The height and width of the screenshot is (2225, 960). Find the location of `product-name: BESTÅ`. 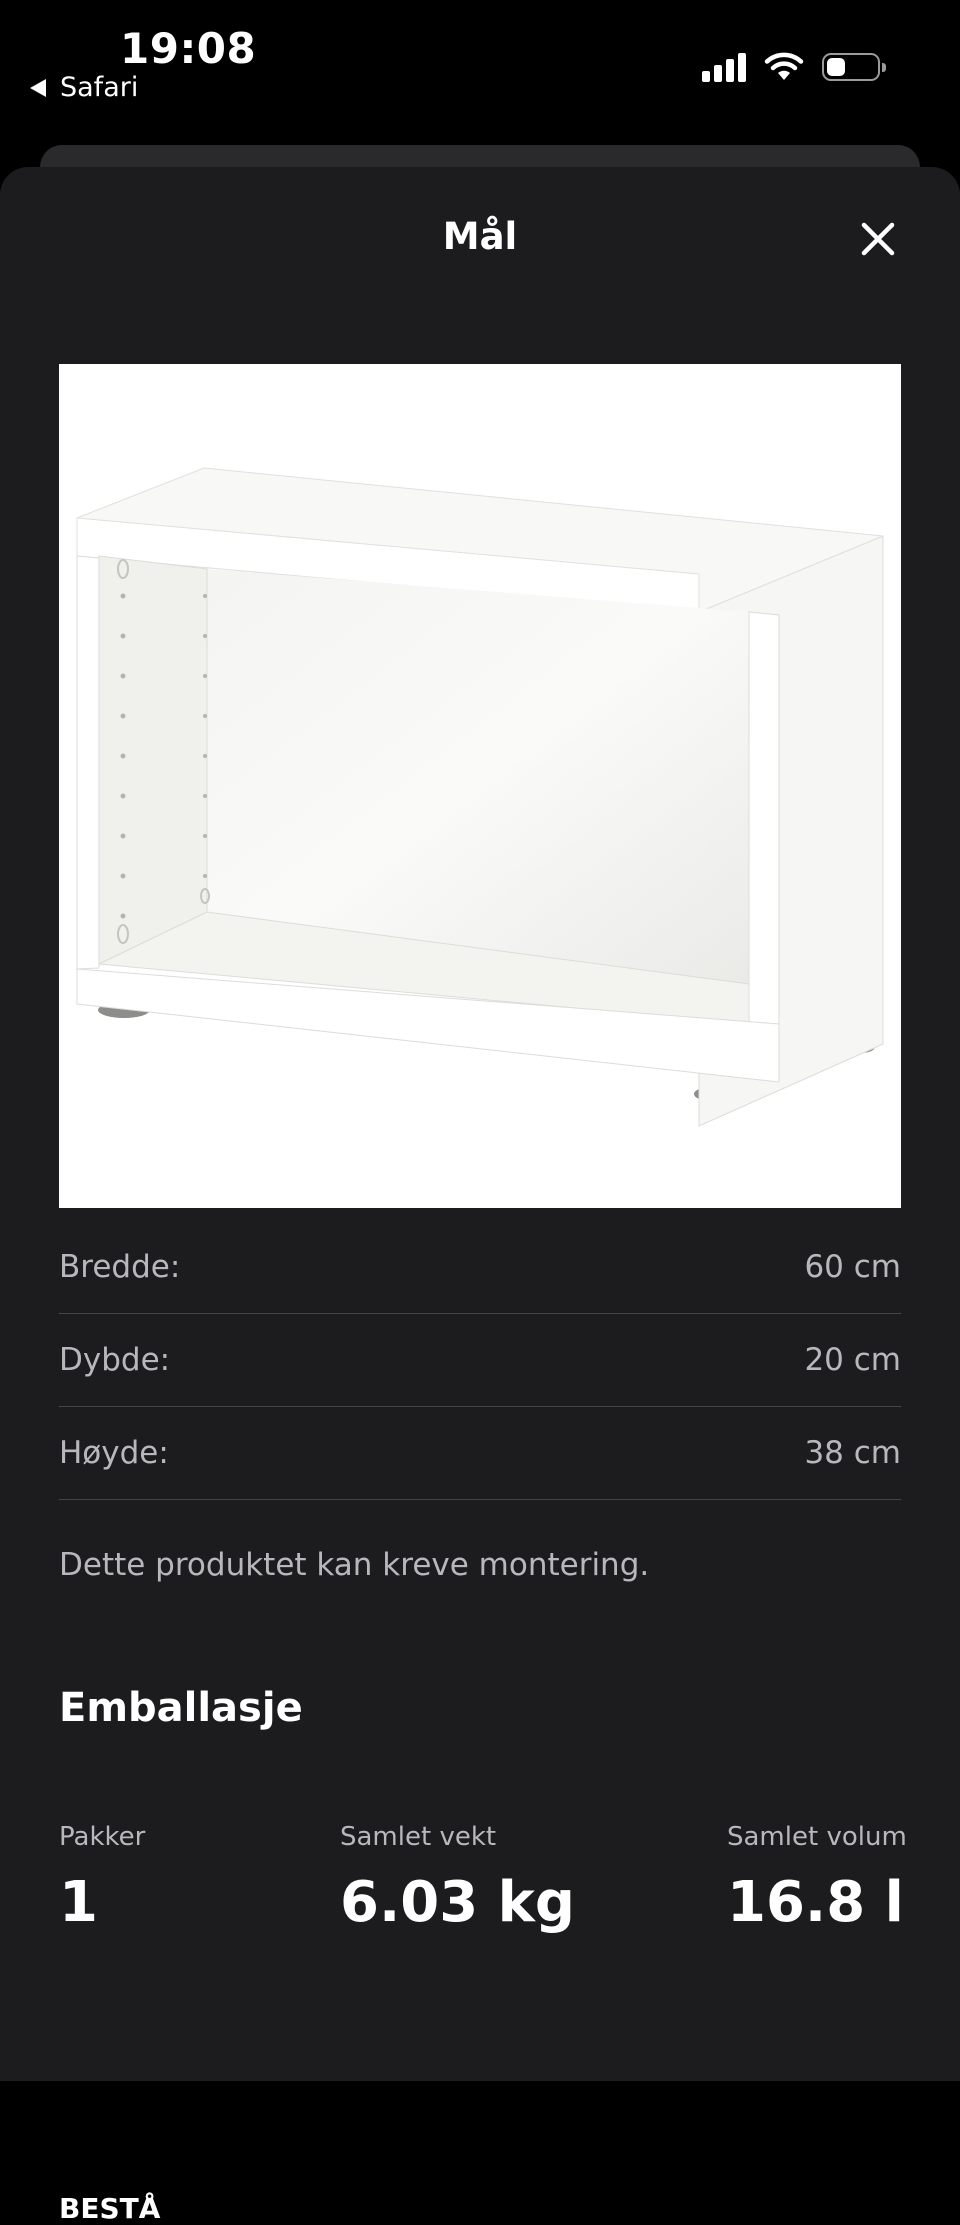

product-name: BESTÅ is located at coordinates (110, 2208).